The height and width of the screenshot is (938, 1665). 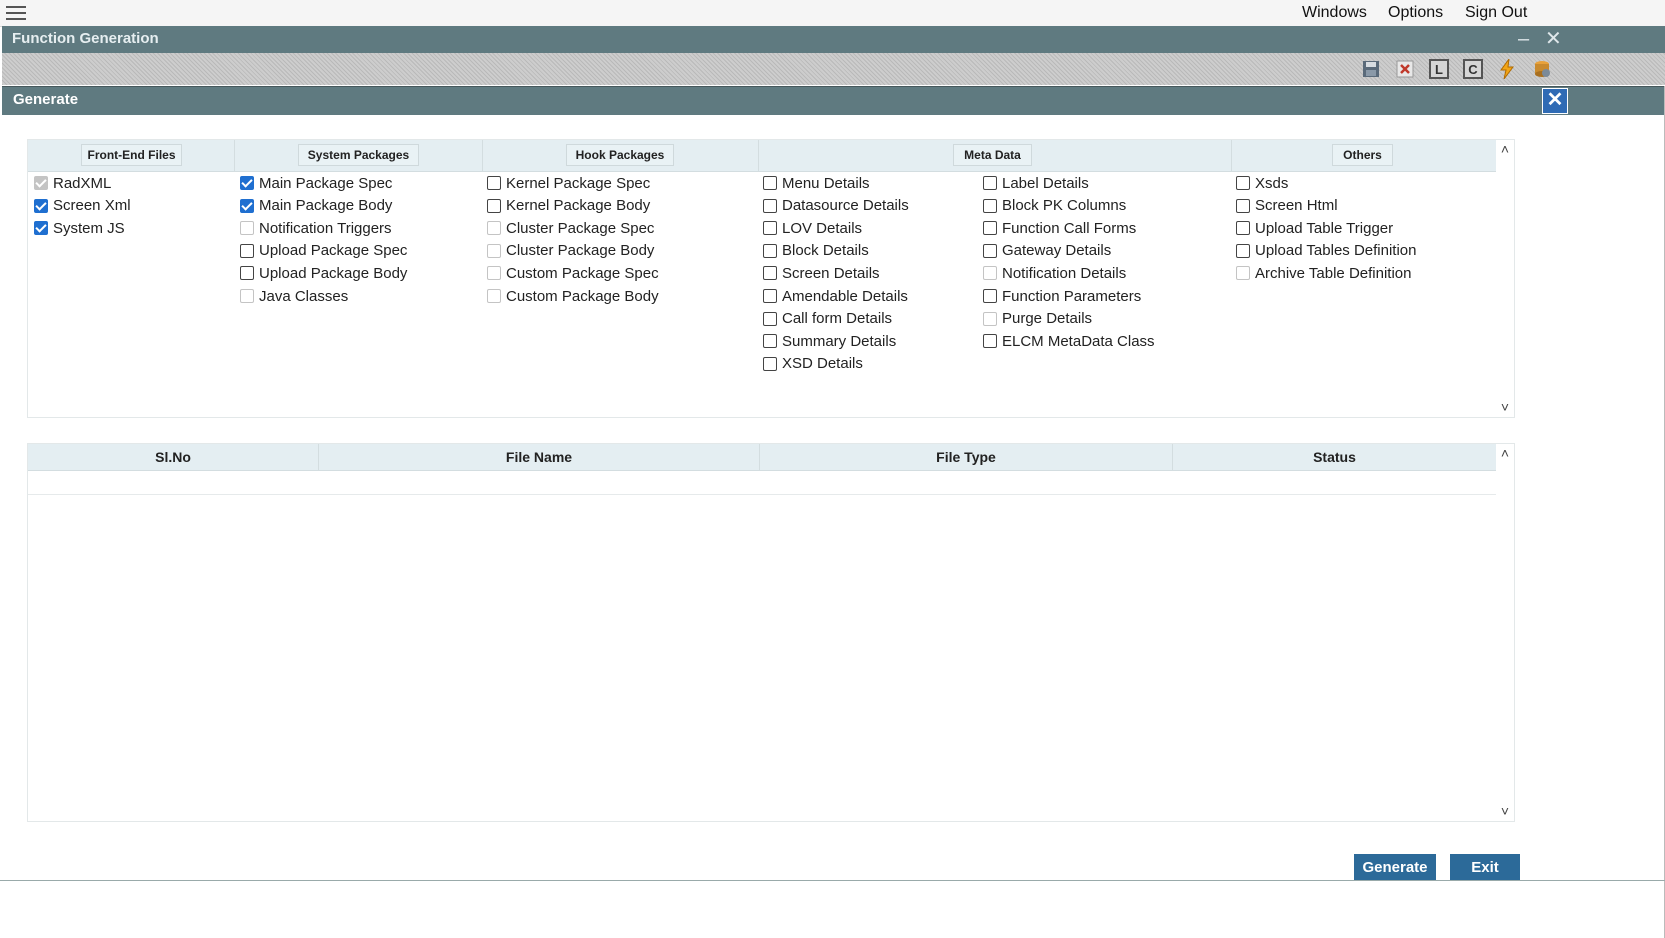 I want to click on checkbox-label: ELCM MetaData Class, so click(x=1078, y=341).